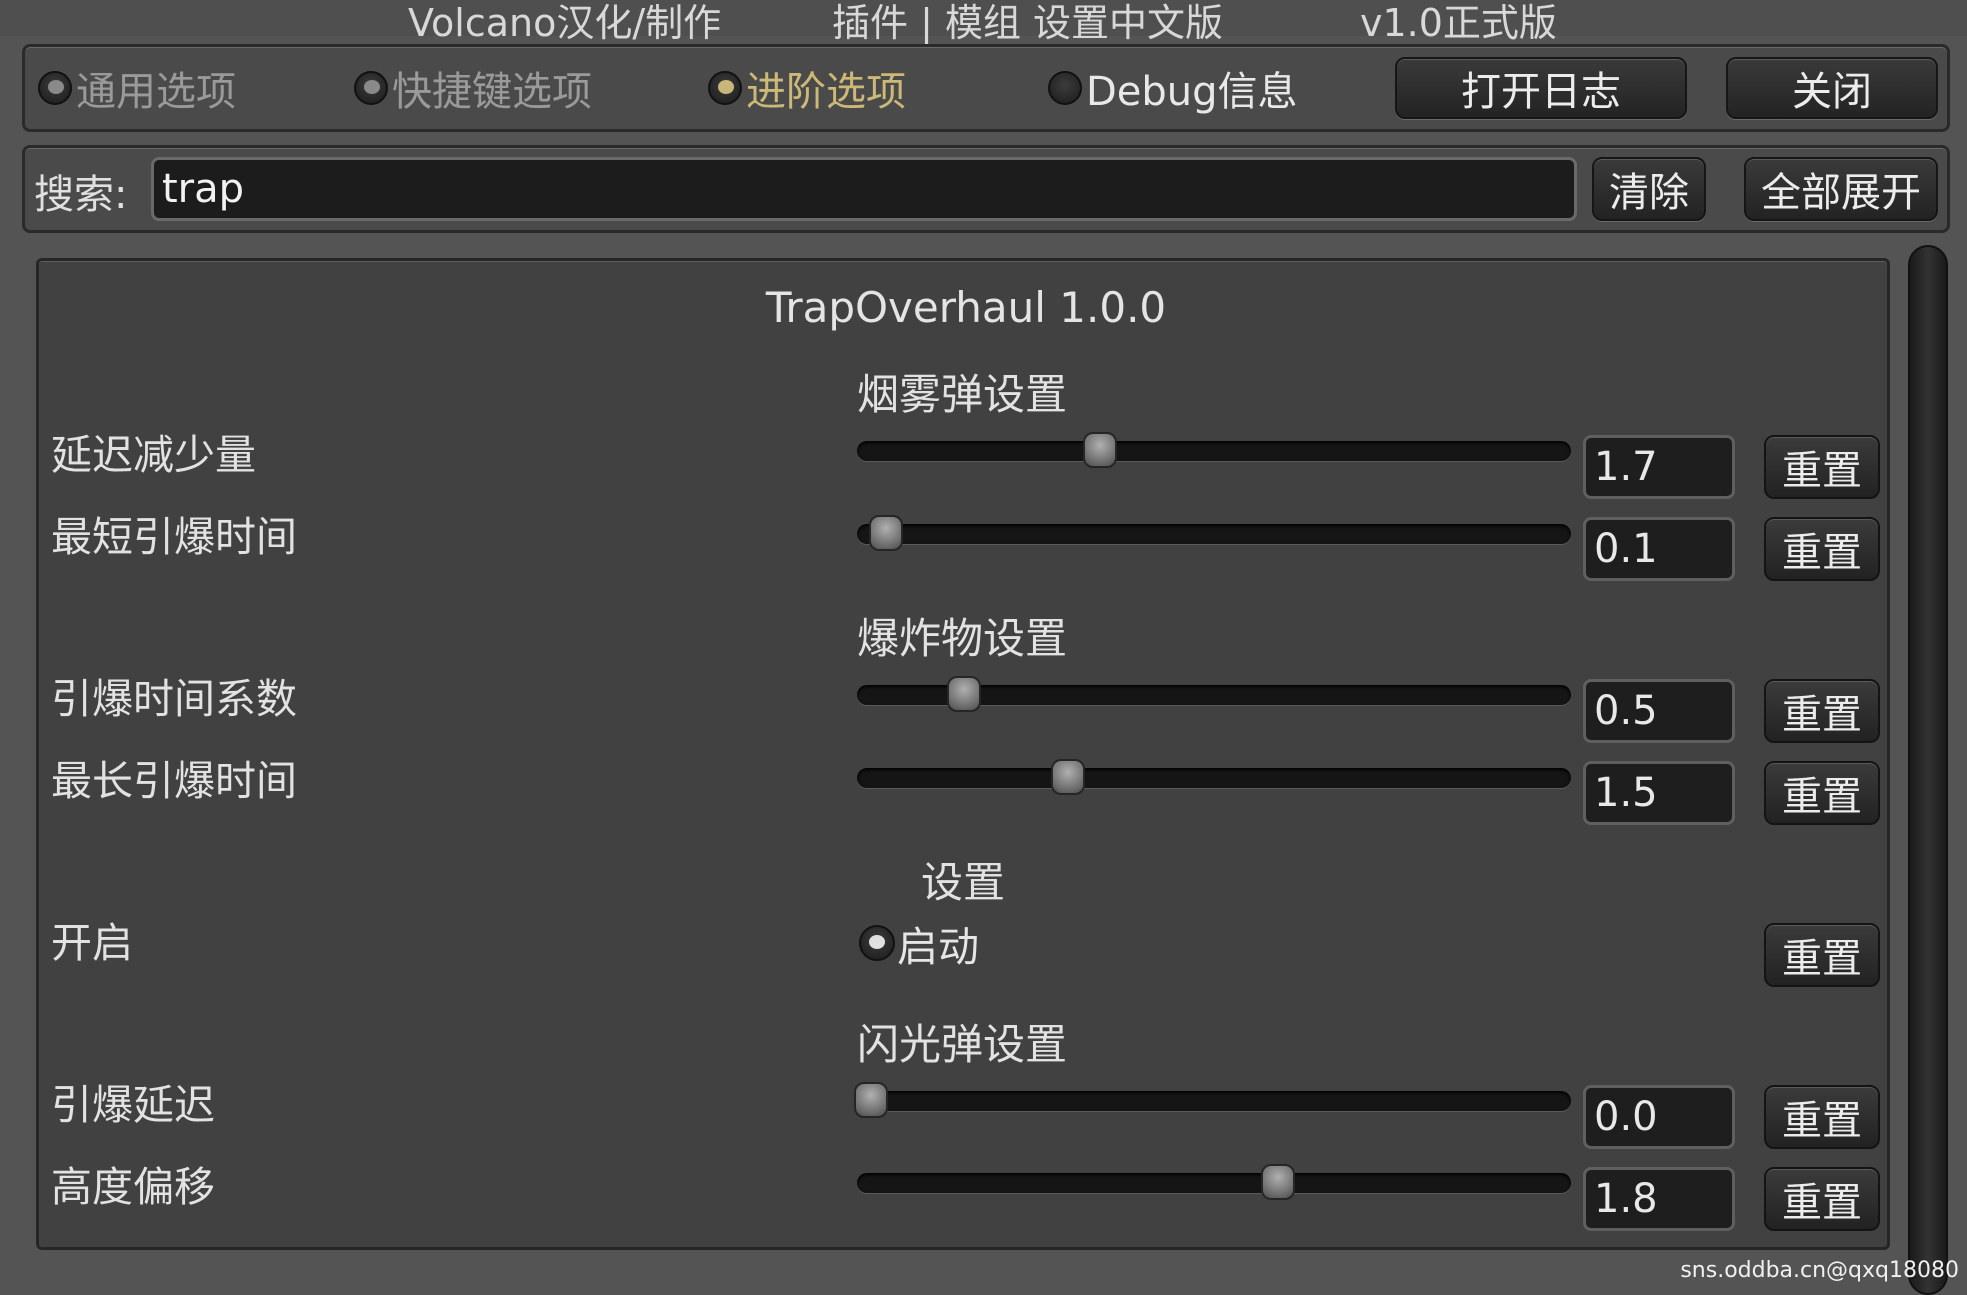 This screenshot has height=1295, width=1967. I want to click on setting-label: 开启, so click(92, 939).